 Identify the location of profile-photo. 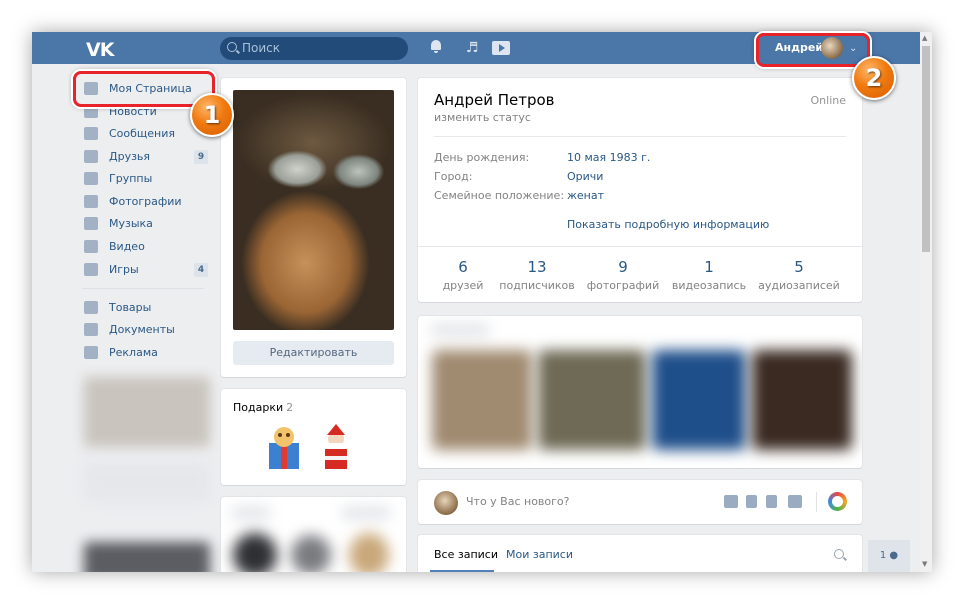
(313, 210).